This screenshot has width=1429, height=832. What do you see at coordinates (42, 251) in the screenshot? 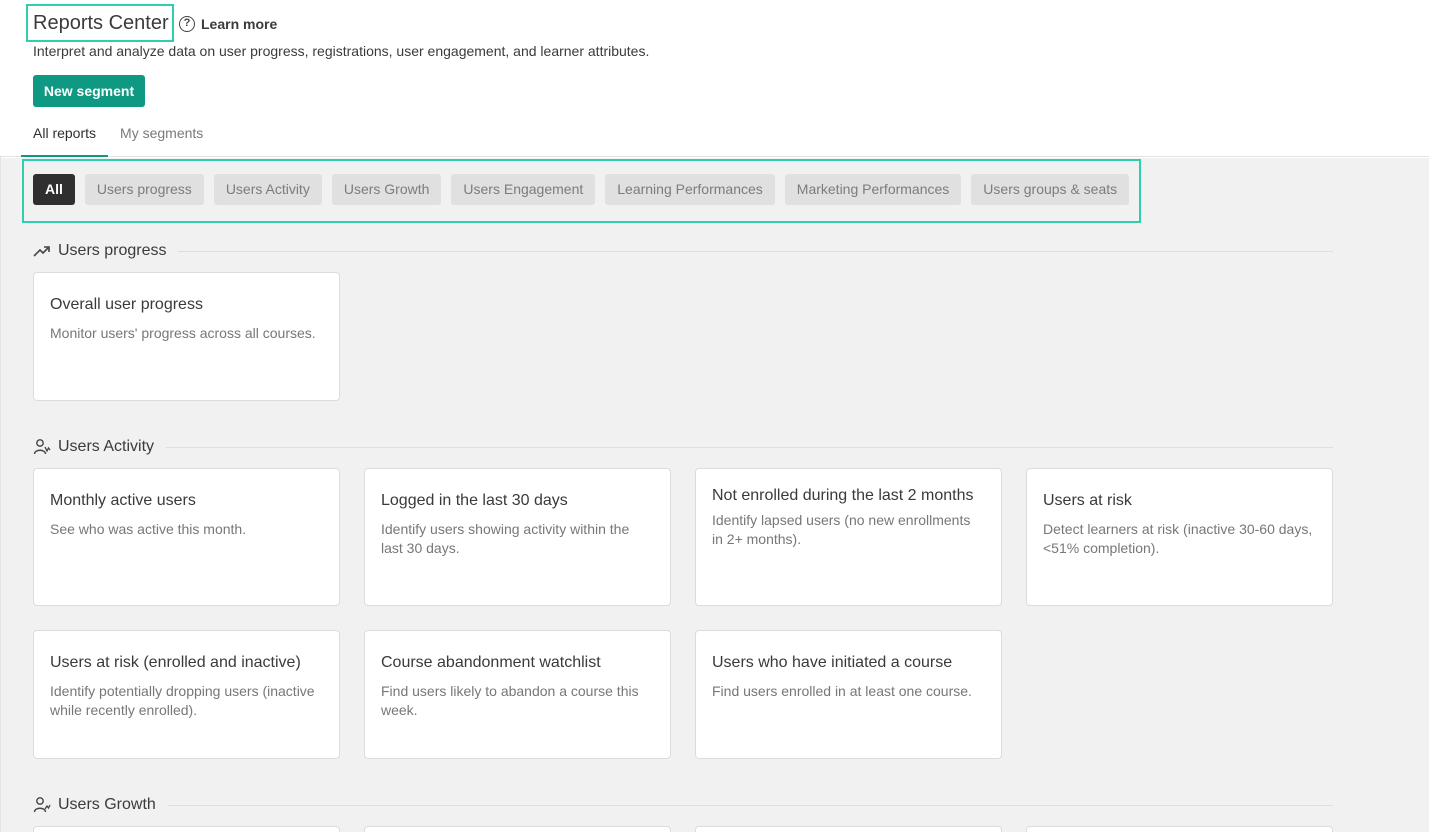
I see `trending-up-icon` at bounding box center [42, 251].